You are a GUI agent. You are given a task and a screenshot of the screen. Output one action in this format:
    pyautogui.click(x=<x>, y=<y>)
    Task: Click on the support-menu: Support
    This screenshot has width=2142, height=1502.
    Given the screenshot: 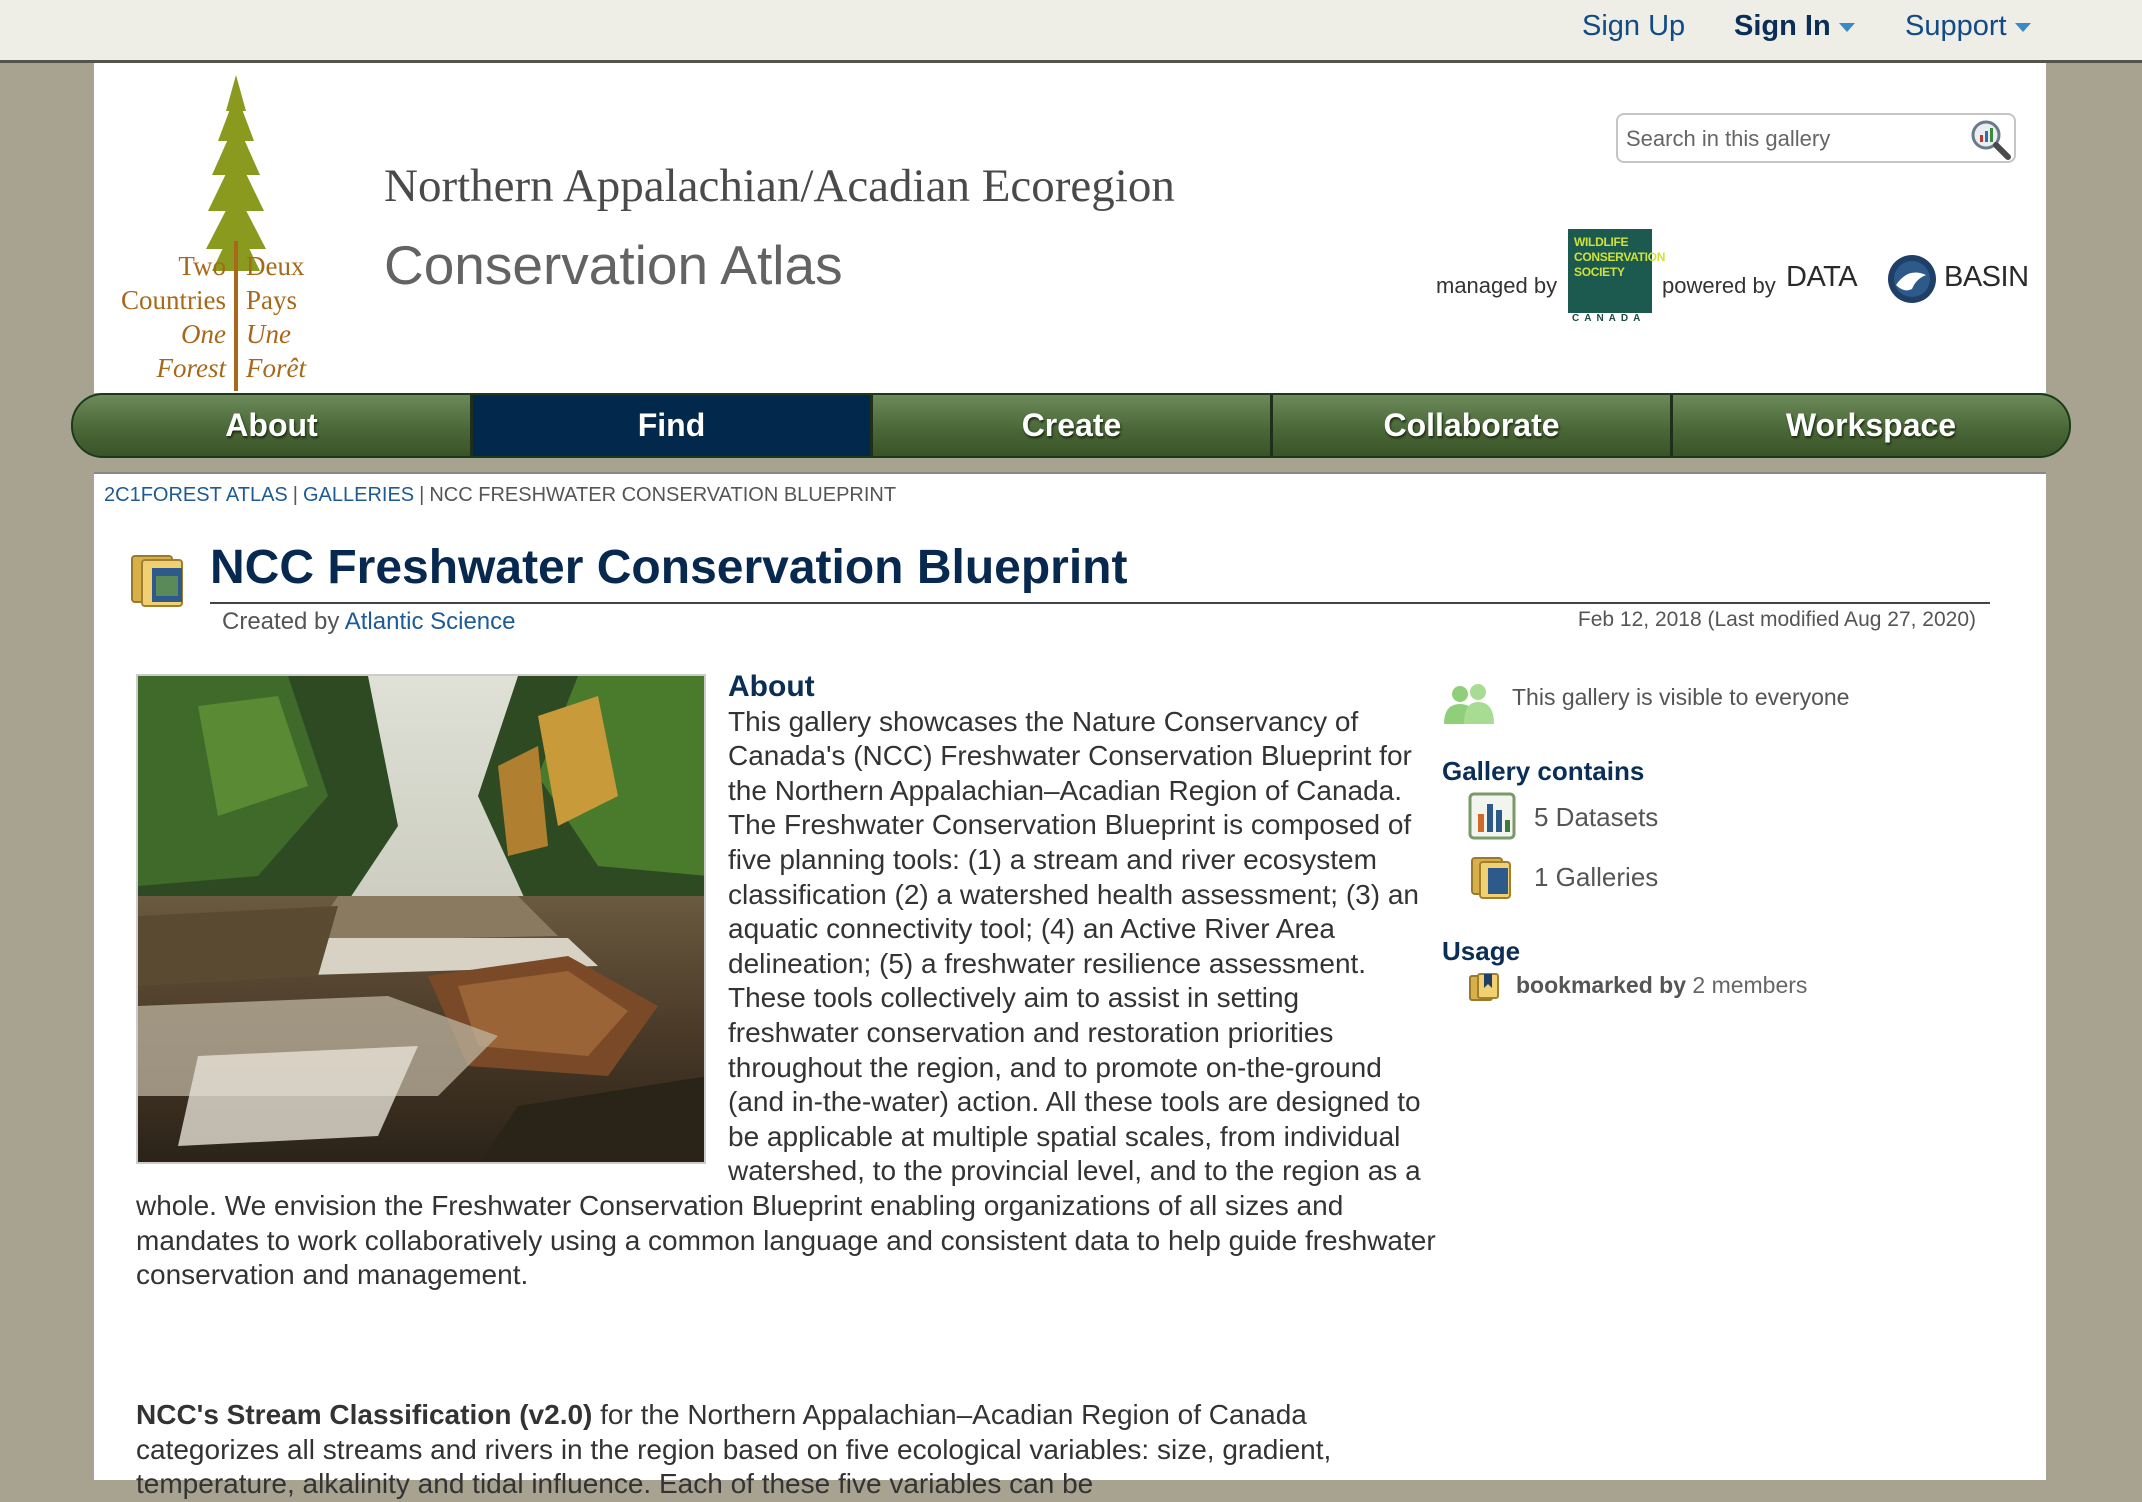 What is the action you would take?
    pyautogui.click(x=1968, y=26)
    